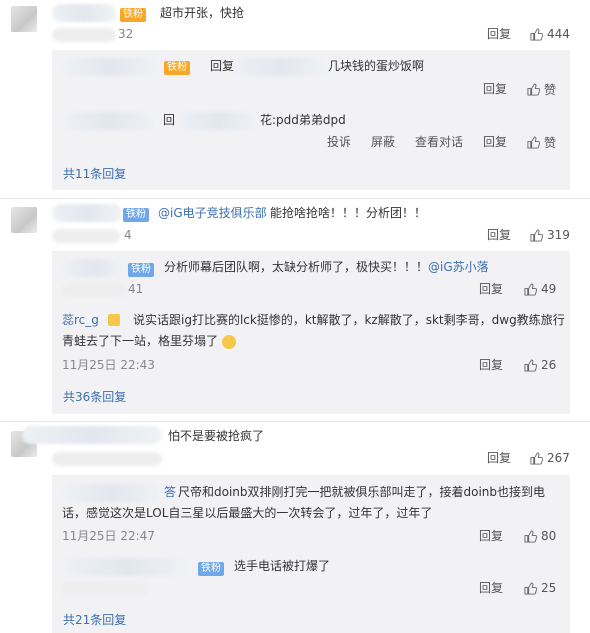 The width and height of the screenshot is (590, 633). What do you see at coordinates (540, 365) in the screenshot?
I see `like-button: 26` at bounding box center [540, 365].